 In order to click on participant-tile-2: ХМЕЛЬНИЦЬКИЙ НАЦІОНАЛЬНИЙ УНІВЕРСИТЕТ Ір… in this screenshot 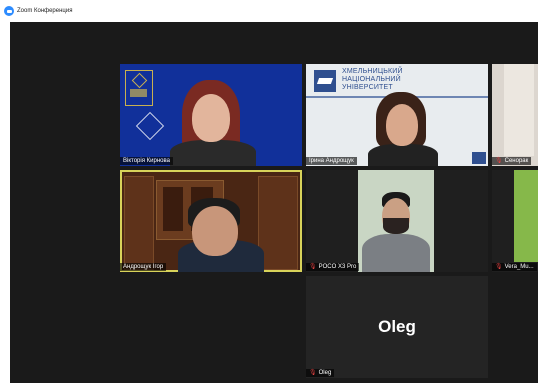, I will do `click(397, 115)`.